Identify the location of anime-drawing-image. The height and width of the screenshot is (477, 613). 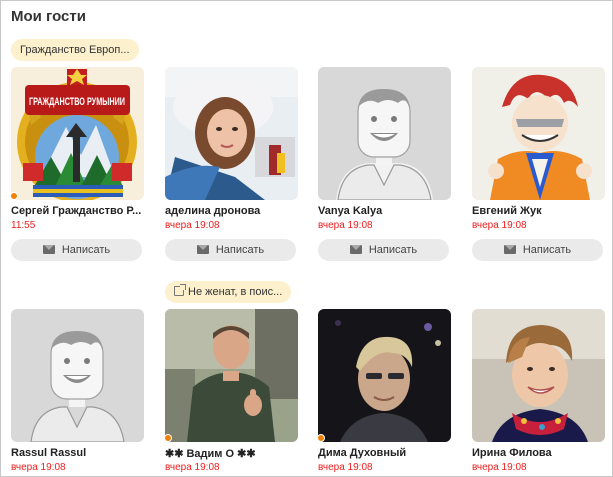
(538, 133).